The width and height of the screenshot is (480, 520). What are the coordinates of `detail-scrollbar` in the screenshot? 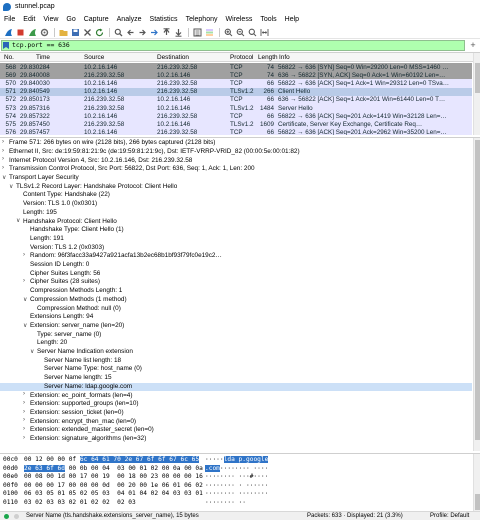 It's located at (476, 294).